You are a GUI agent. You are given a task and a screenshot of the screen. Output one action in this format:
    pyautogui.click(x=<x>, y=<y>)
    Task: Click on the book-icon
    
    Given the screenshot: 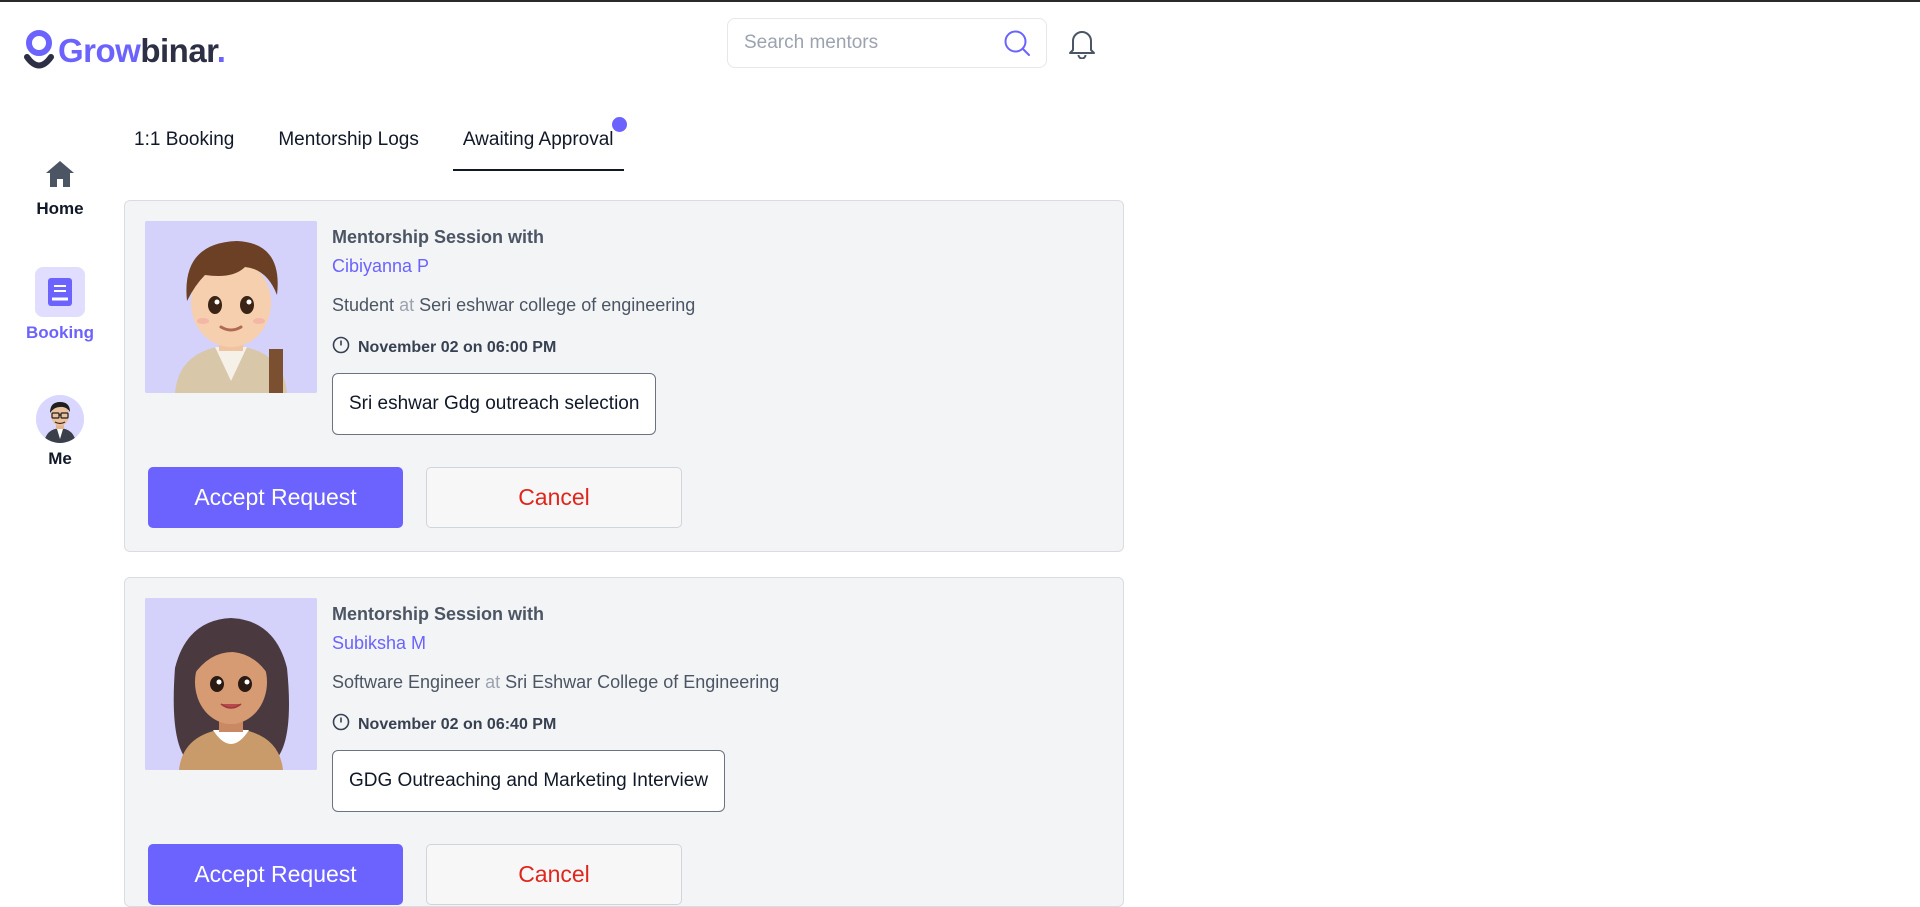 What is the action you would take?
    pyautogui.click(x=60, y=292)
    